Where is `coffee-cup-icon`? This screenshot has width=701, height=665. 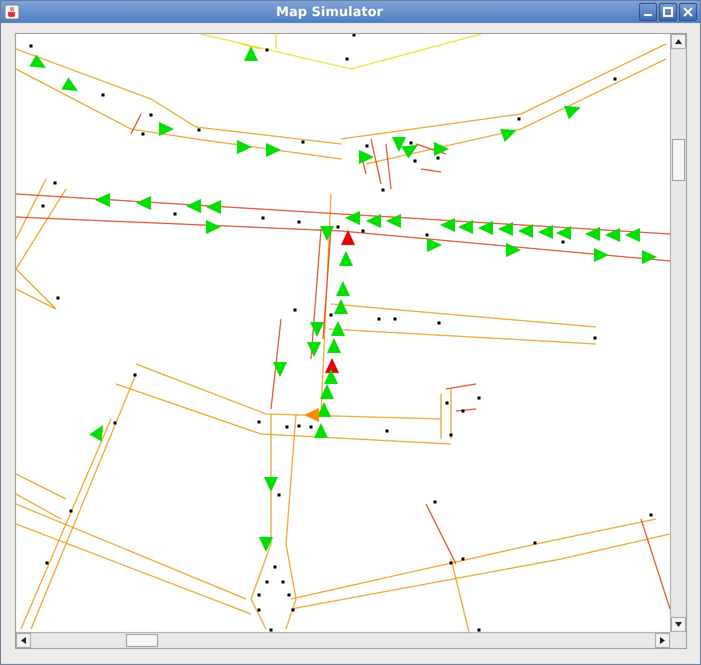 coffee-cup-icon is located at coordinates (12, 12).